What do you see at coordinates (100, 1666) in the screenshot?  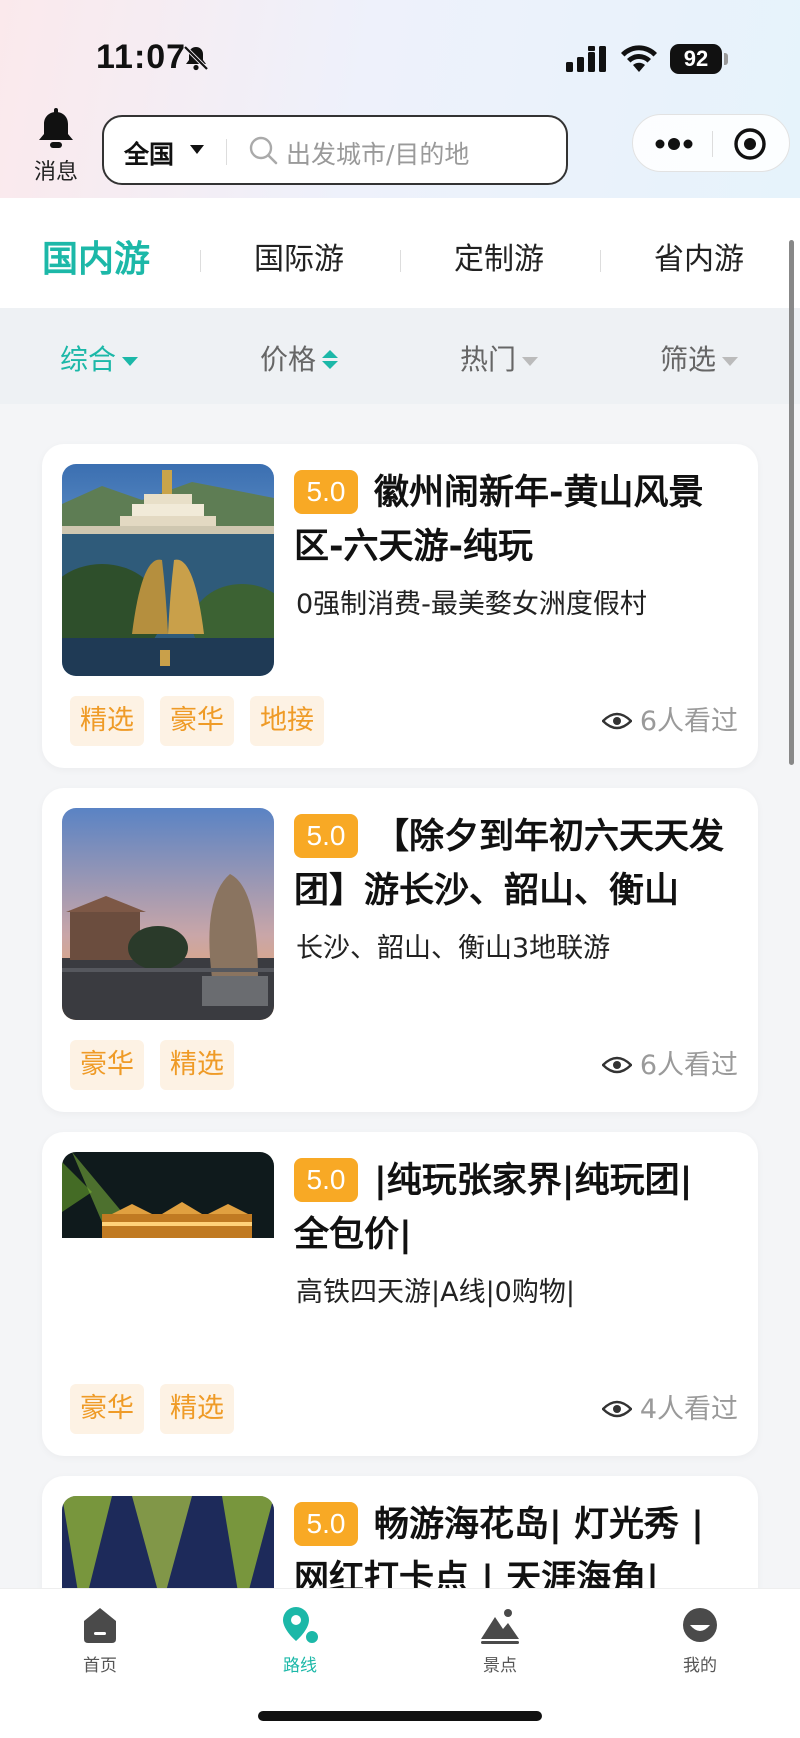 I see `nav-home-label: 首页` at bounding box center [100, 1666].